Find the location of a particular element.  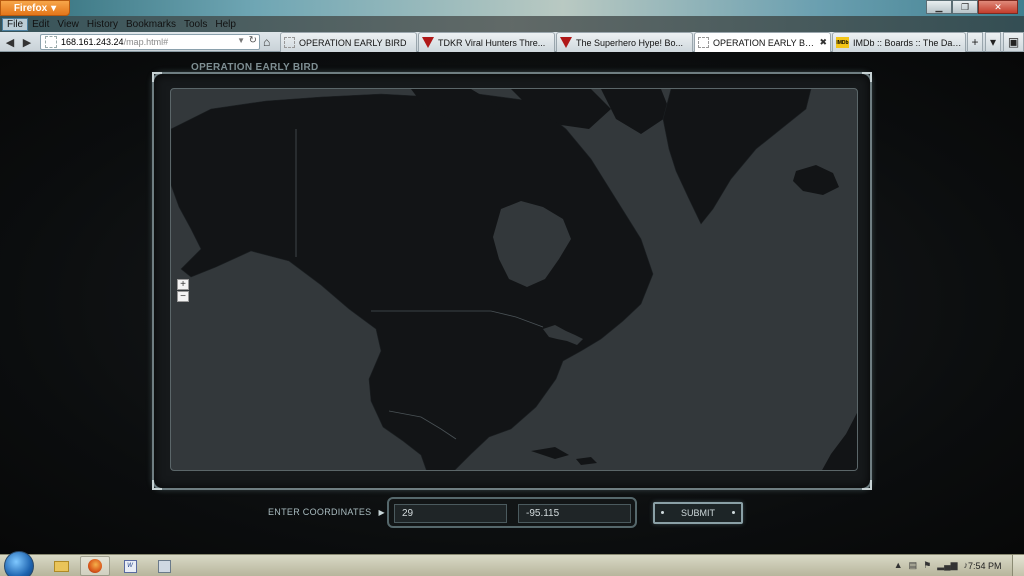

caribbean-islands is located at coordinates (564, 456).